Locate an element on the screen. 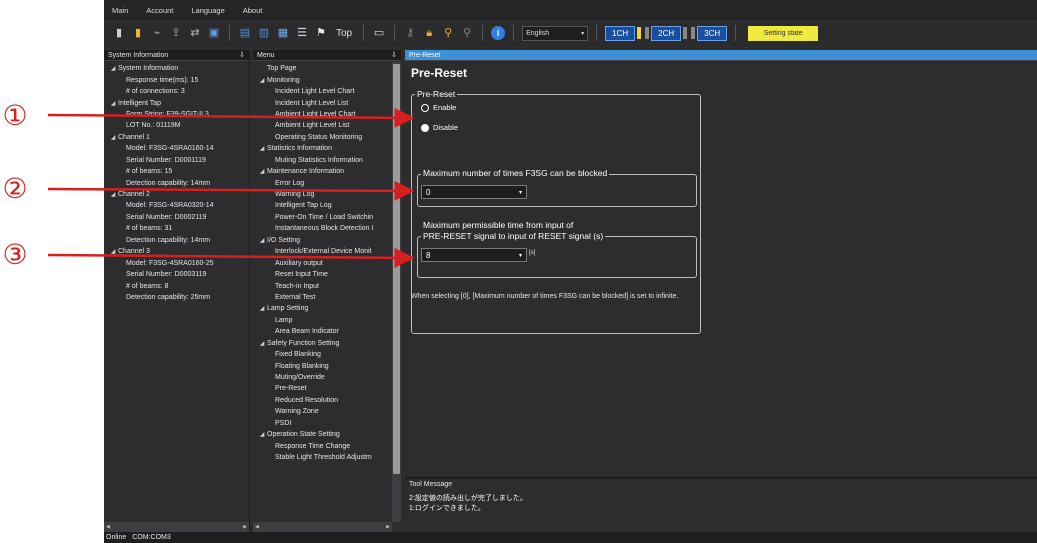 This screenshot has width=1037, height=543. callout-3-arrow is located at coordinates (231, 257).